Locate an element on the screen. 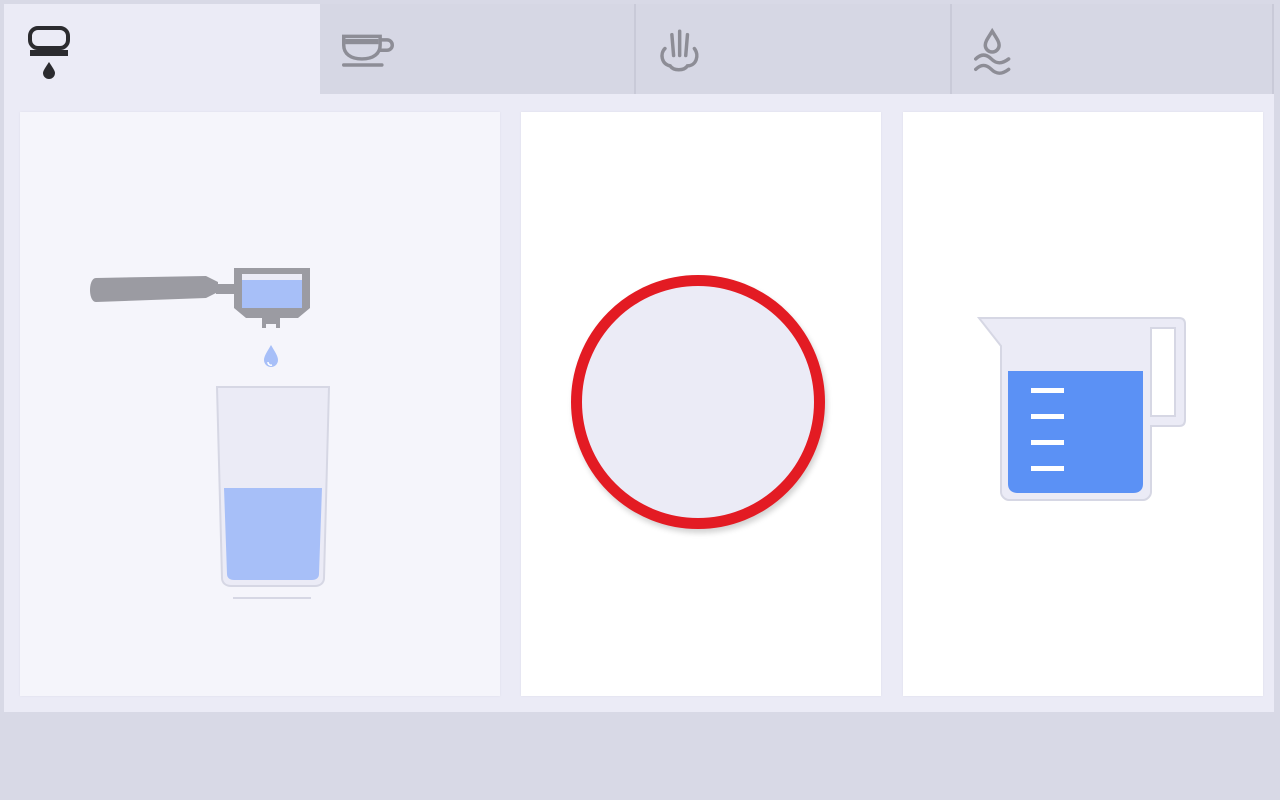 The image size is (1280, 800). hot-water-icon is located at coordinates (992, 51).